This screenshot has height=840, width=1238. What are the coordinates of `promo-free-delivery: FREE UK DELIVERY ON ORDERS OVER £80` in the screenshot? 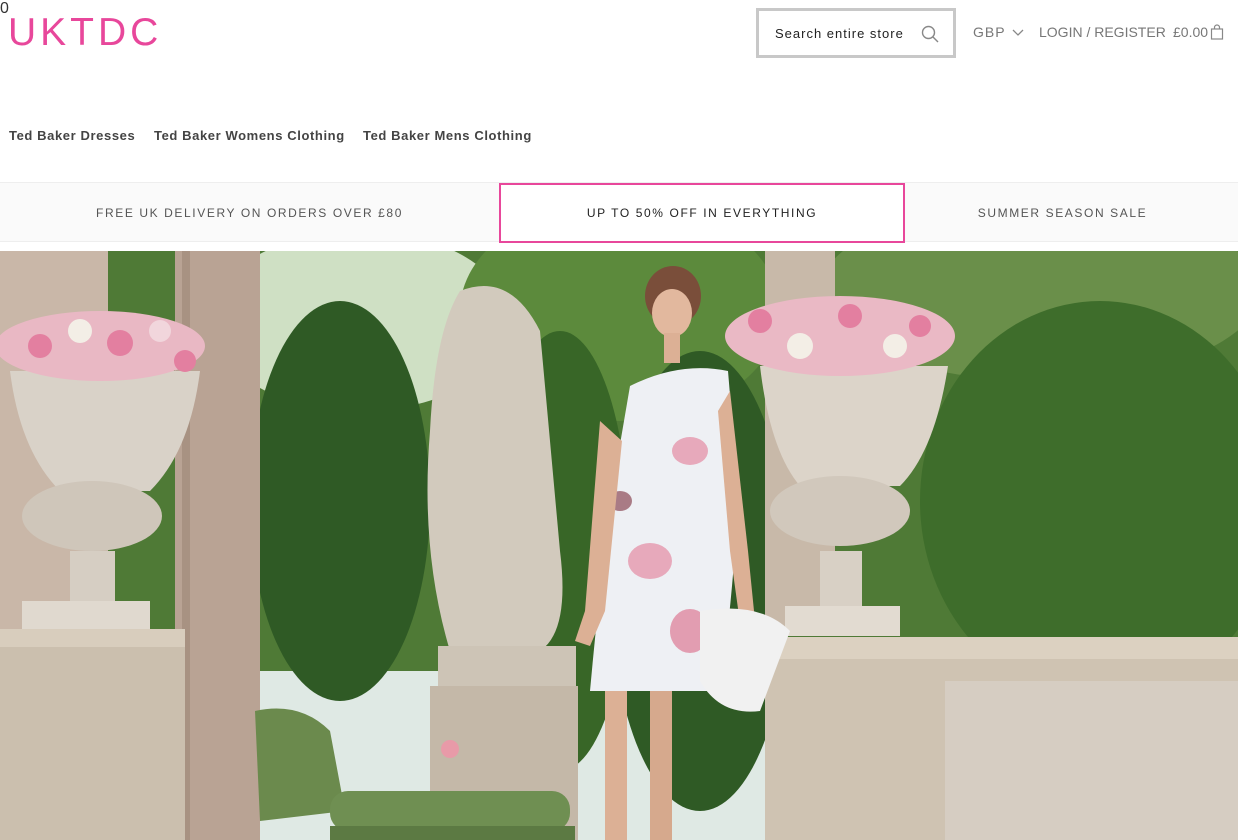 It's located at (249, 213).